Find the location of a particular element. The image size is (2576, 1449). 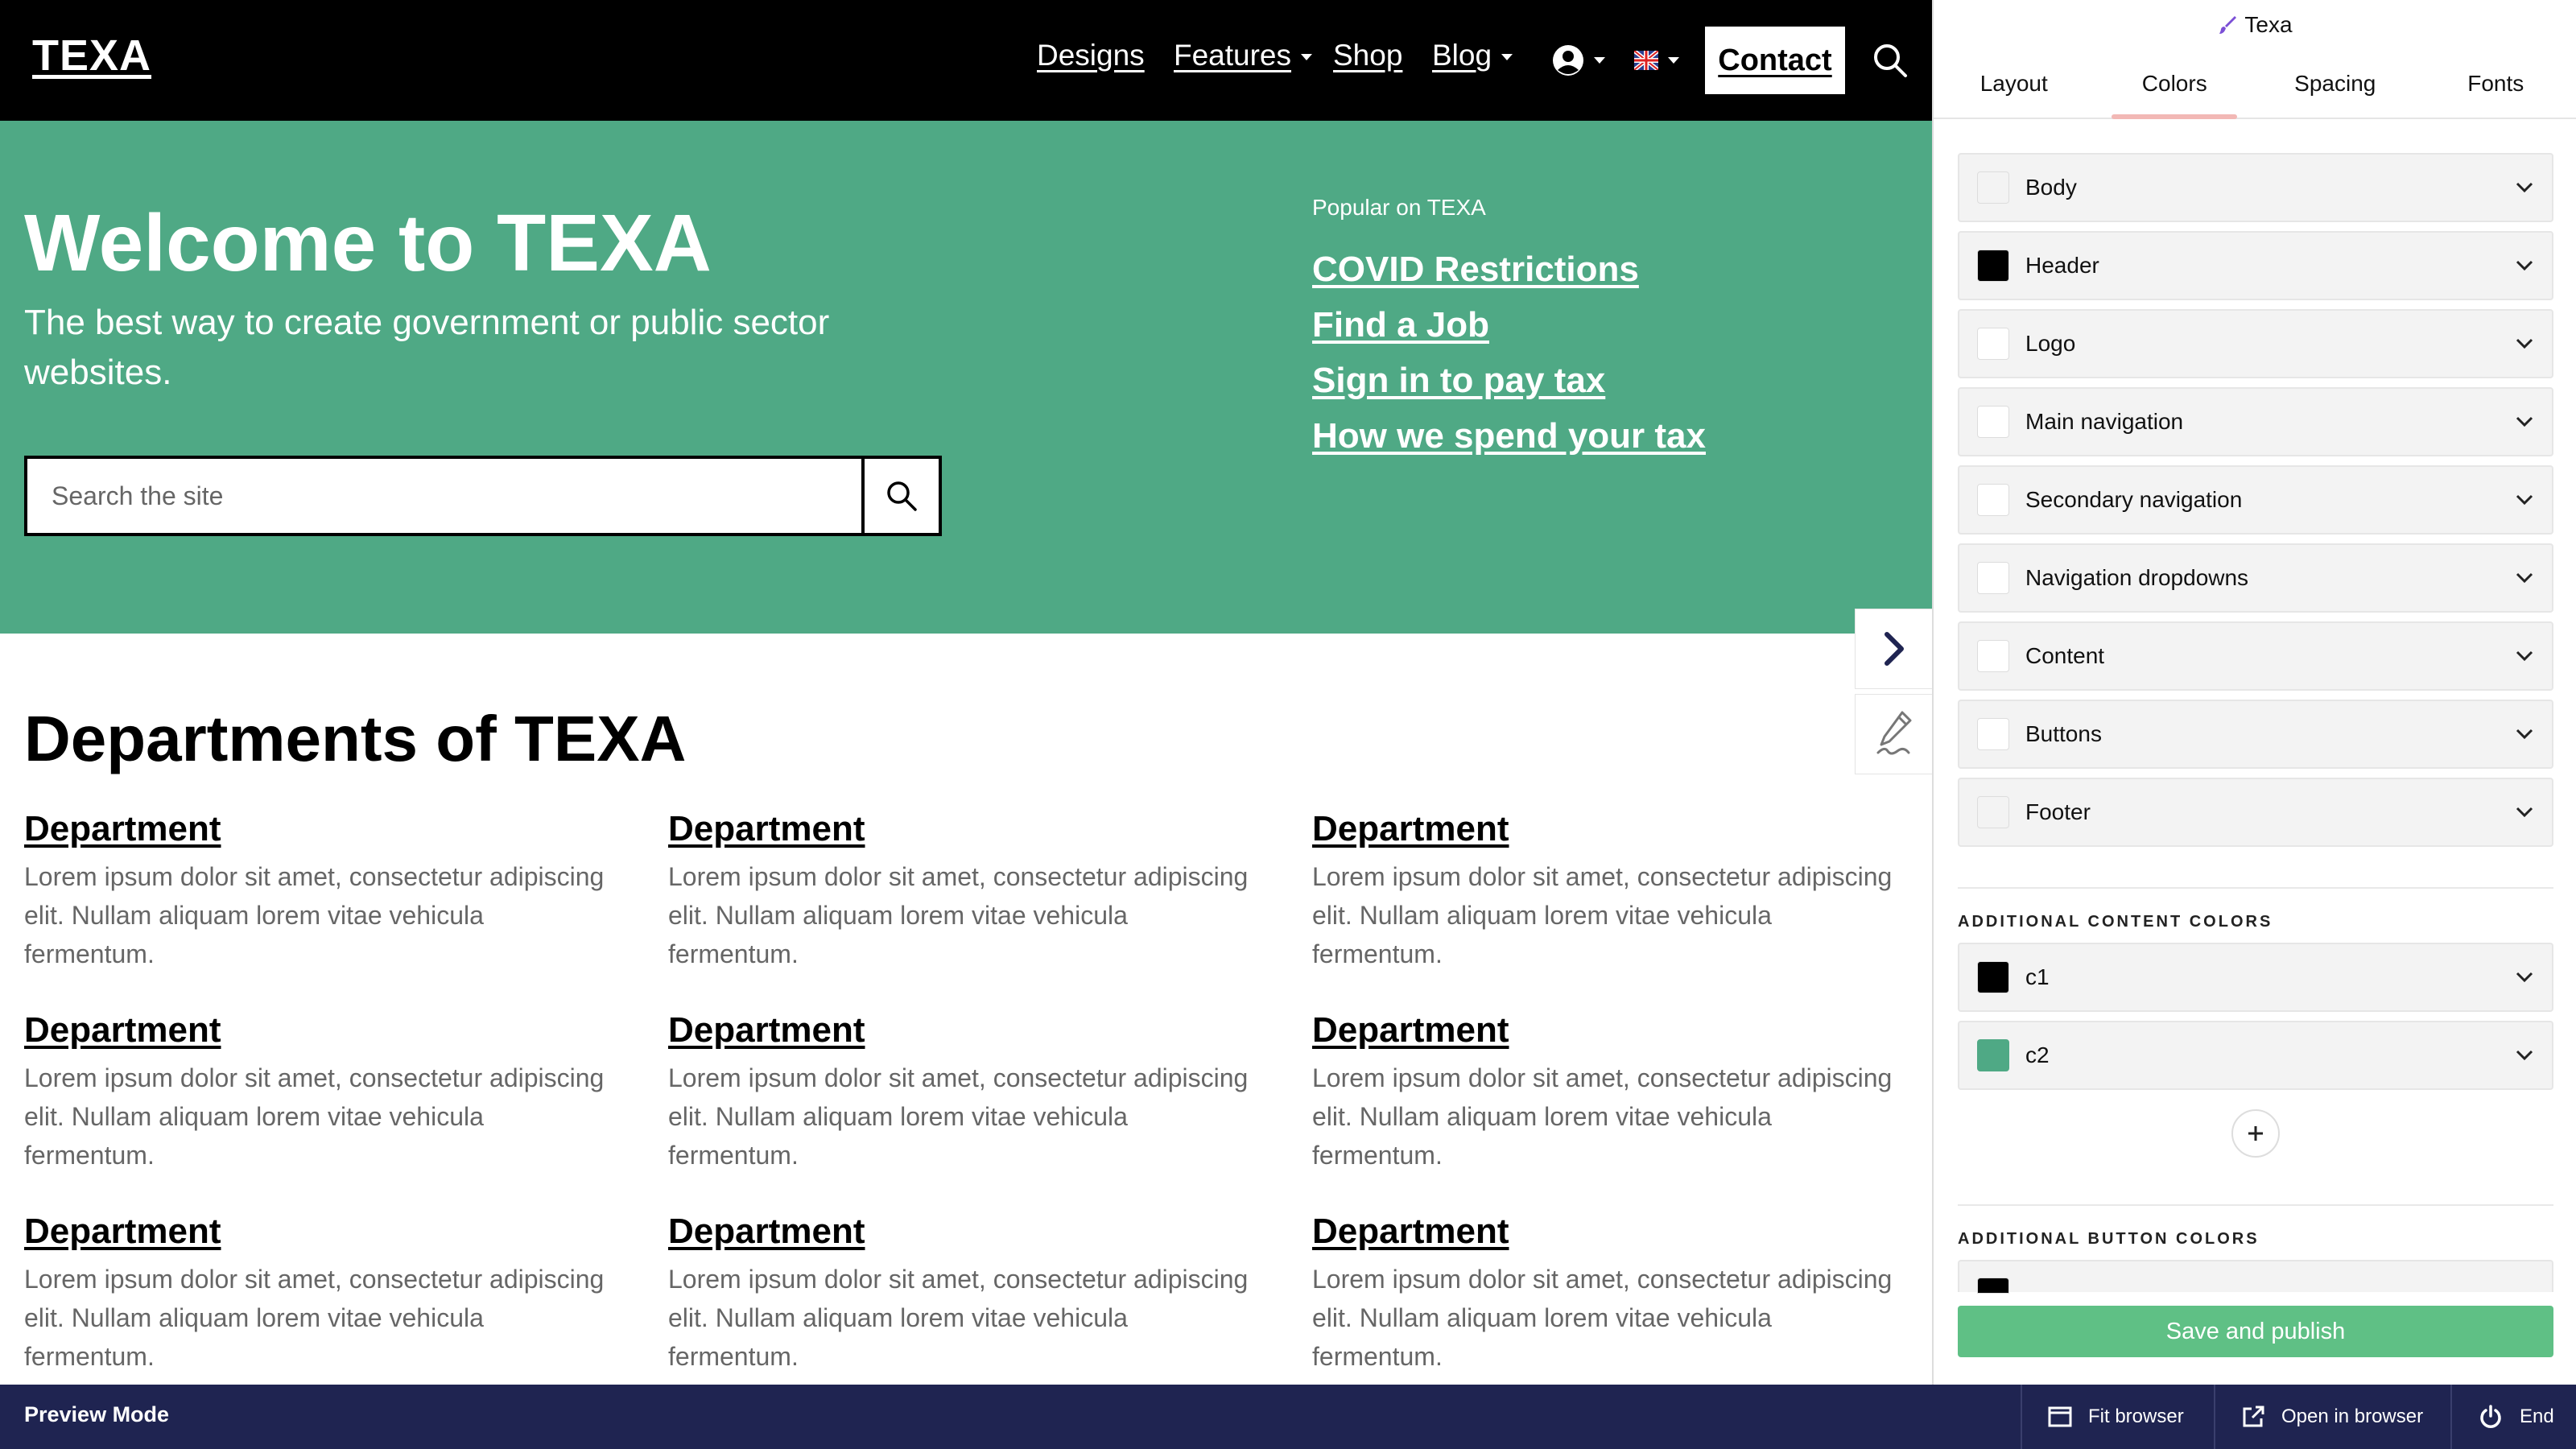

chevron-right-icon is located at coordinates (1894, 649).